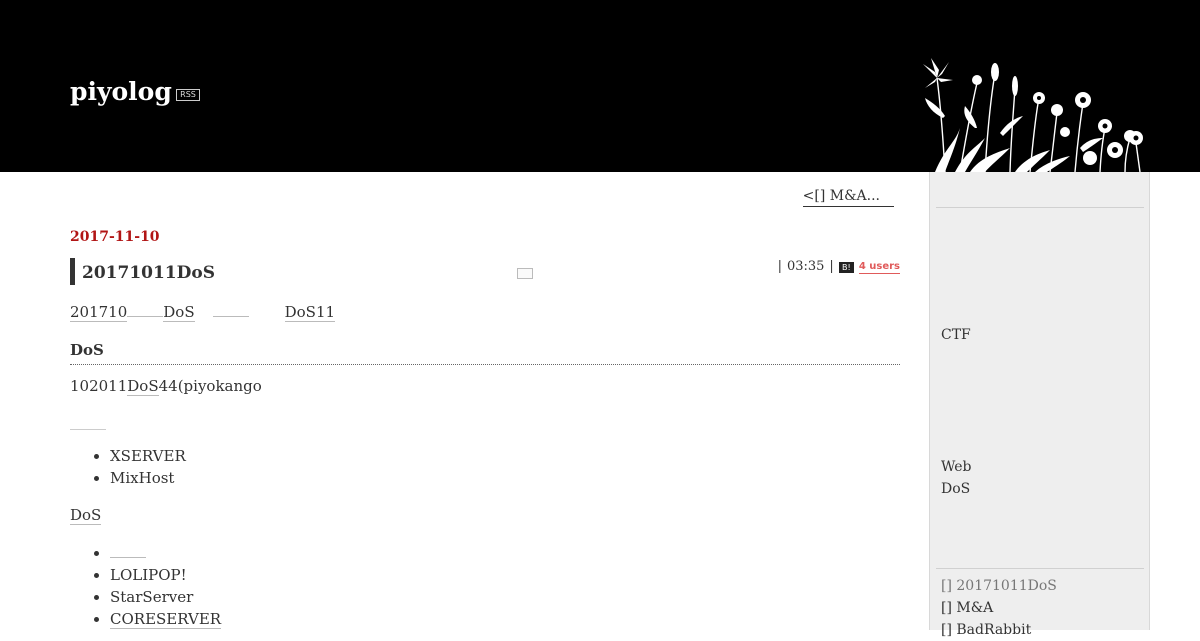 This screenshot has height=641, width=1200. I want to click on inline-link: 201710, so click(99, 312).